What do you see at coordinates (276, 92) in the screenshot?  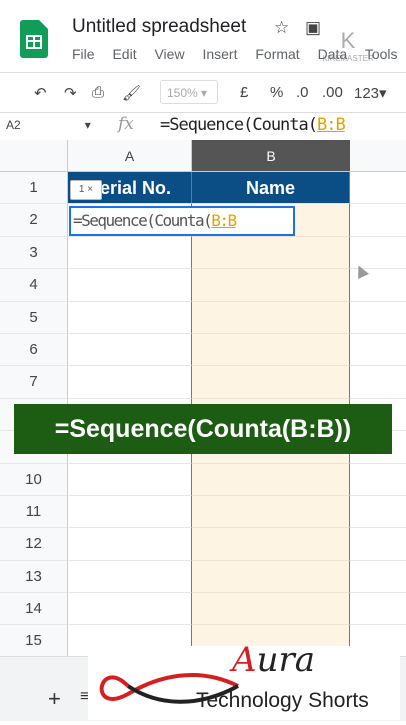 I see `percent-button: %` at bounding box center [276, 92].